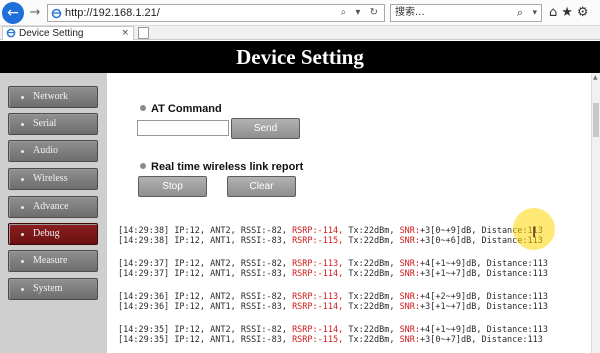 This screenshot has height=353, width=600. I want to click on log-time: [14:29:38], so click(144, 241).